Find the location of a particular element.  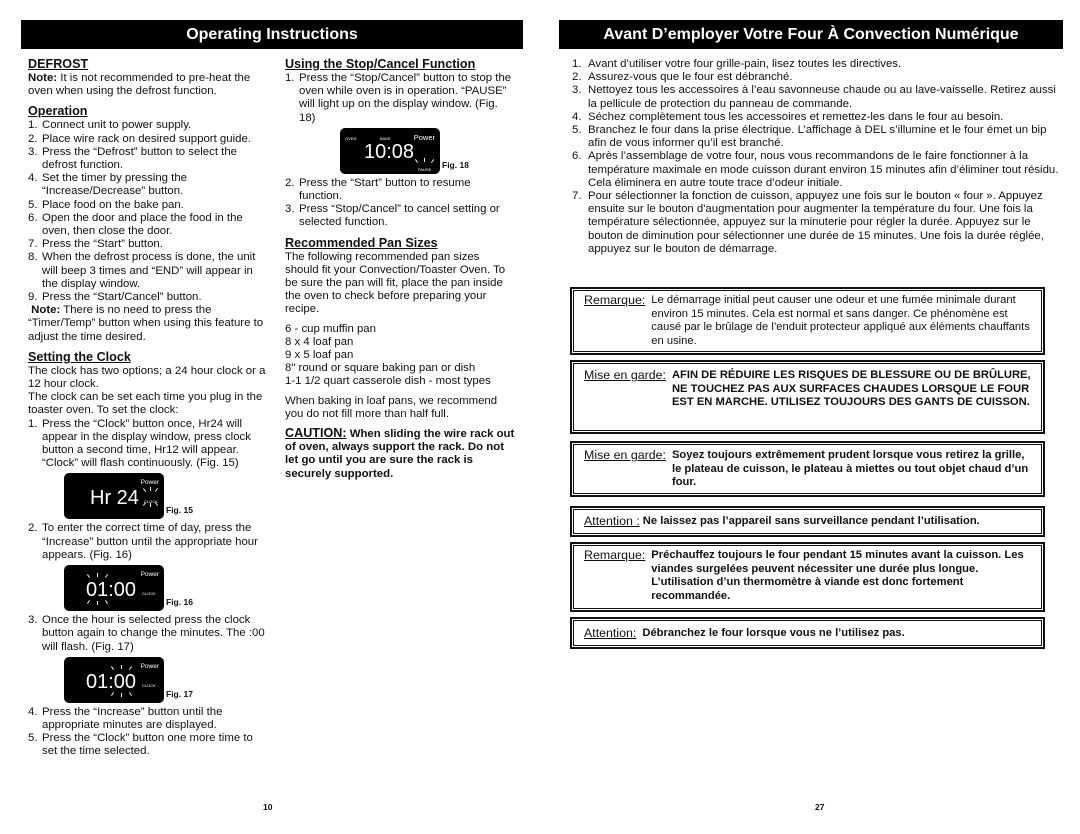

figure-label: Fig. 17 is located at coordinates (179, 693).